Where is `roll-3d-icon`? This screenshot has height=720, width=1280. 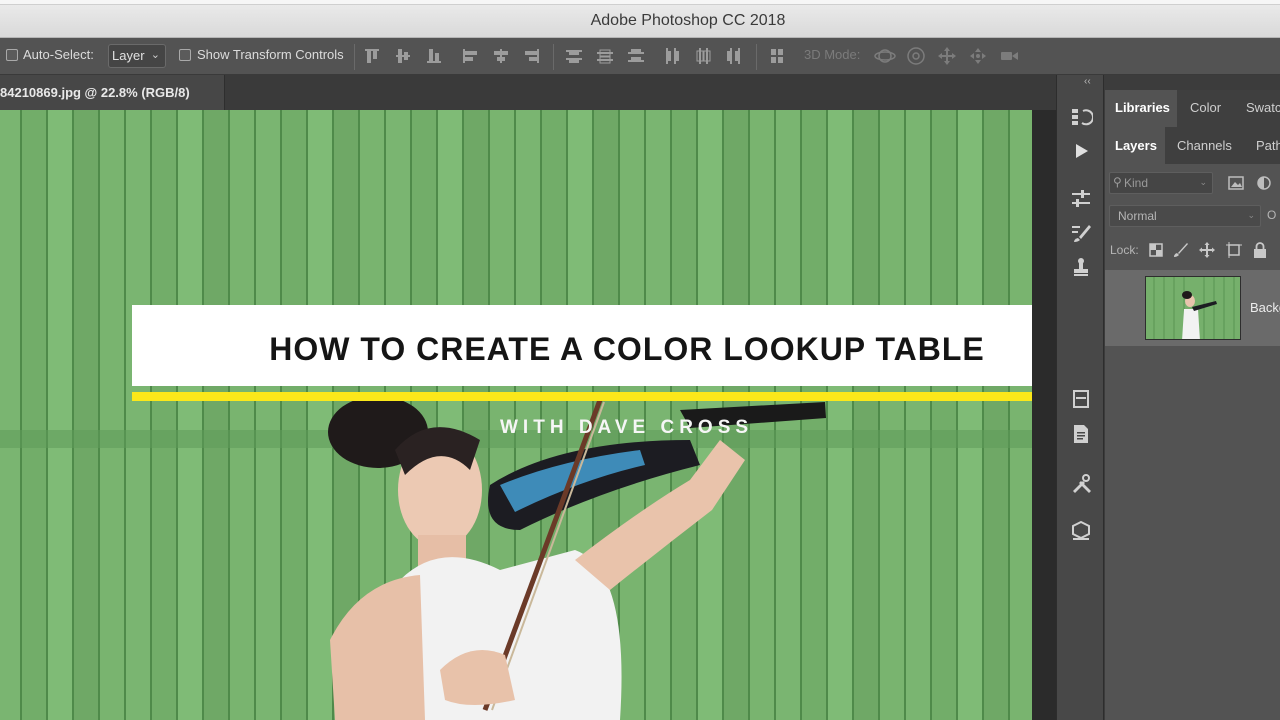 roll-3d-icon is located at coordinates (916, 56).